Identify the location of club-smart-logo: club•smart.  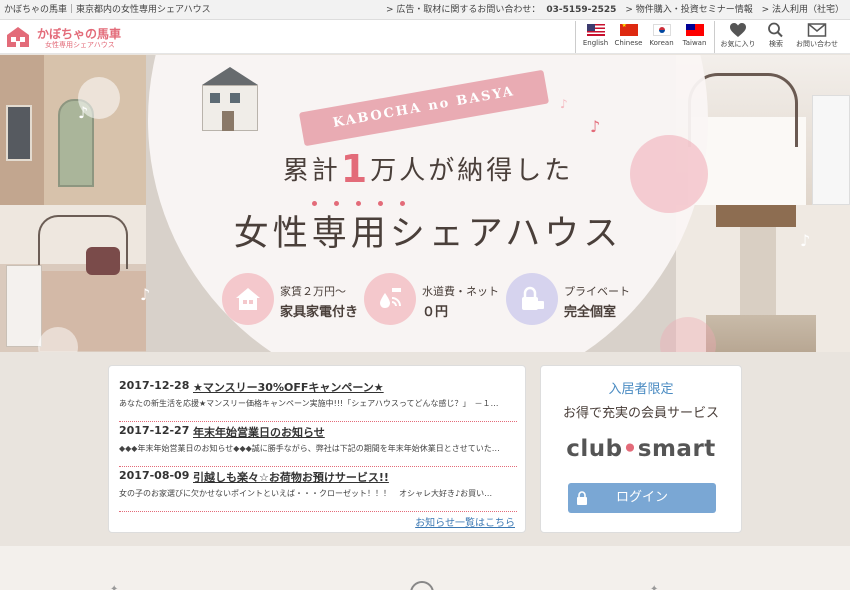
(641, 449).